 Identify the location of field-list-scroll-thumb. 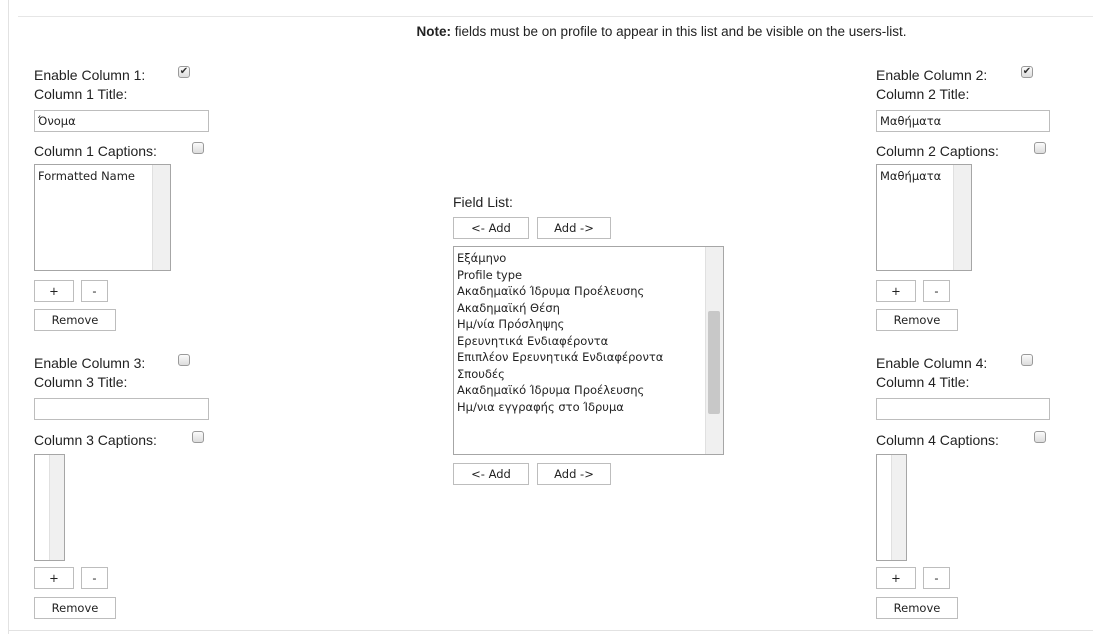
(714, 362).